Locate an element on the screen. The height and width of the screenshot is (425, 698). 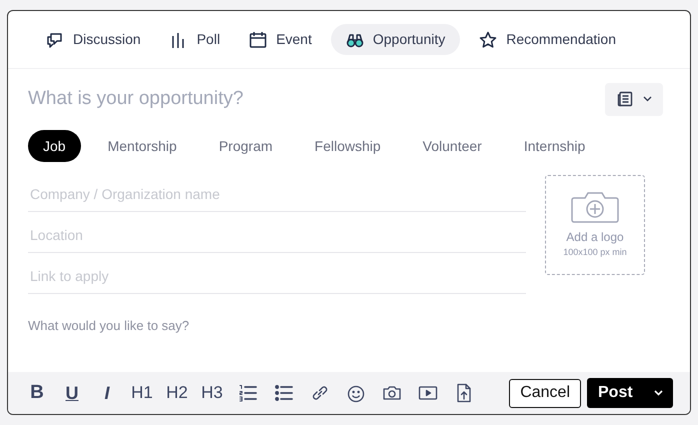
format-button: U is located at coordinates (72, 393).